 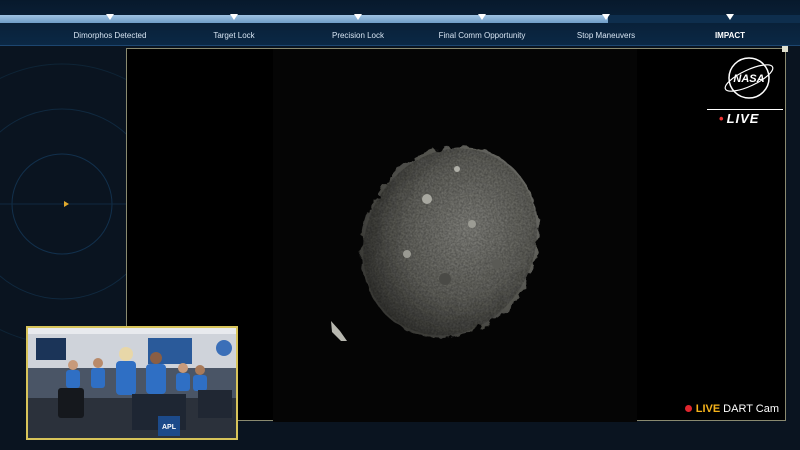 What do you see at coordinates (730, 35) in the screenshot?
I see `milestone-label: IMPACT` at bounding box center [730, 35].